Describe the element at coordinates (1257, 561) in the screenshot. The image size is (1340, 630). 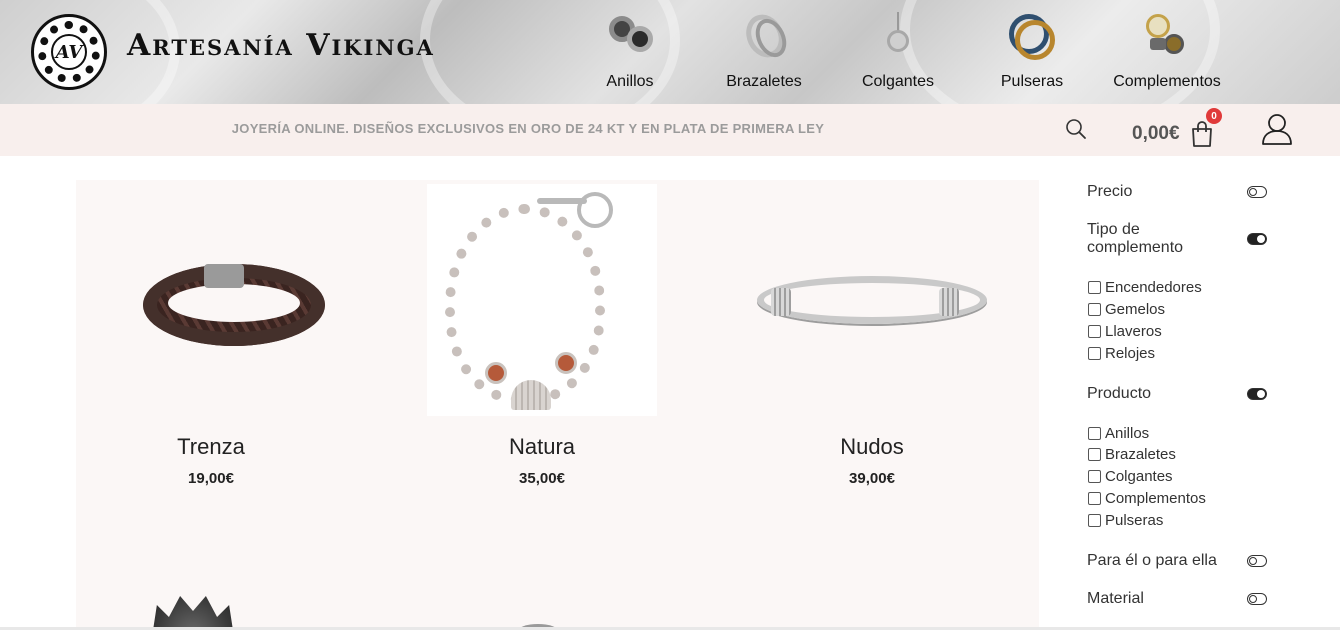
I see `filter-para-toggle` at that location.